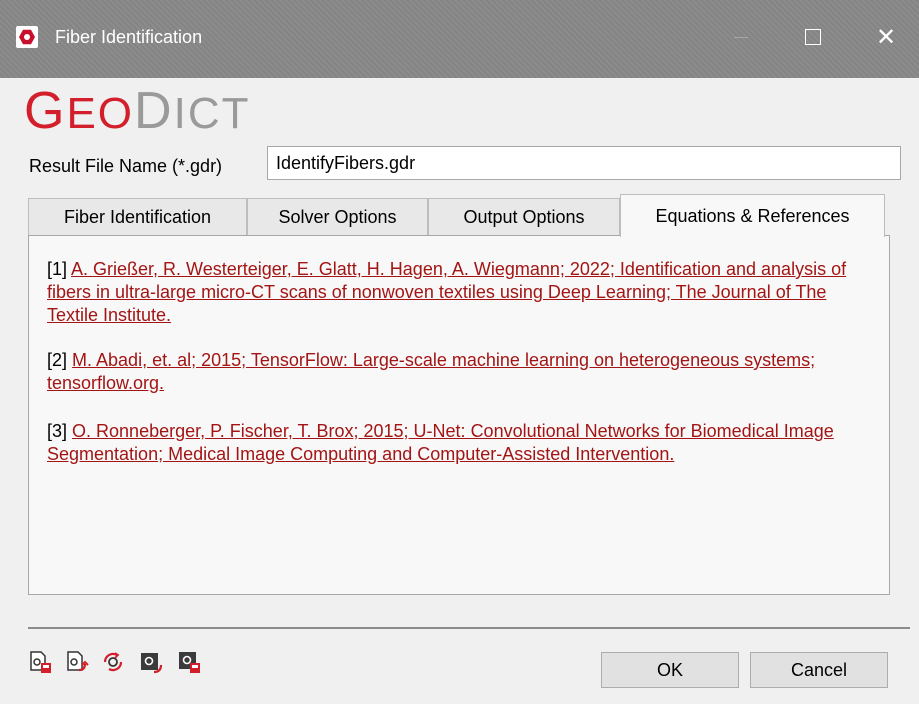 This screenshot has height=704, width=919. I want to click on result-file-input, so click(584, 163).